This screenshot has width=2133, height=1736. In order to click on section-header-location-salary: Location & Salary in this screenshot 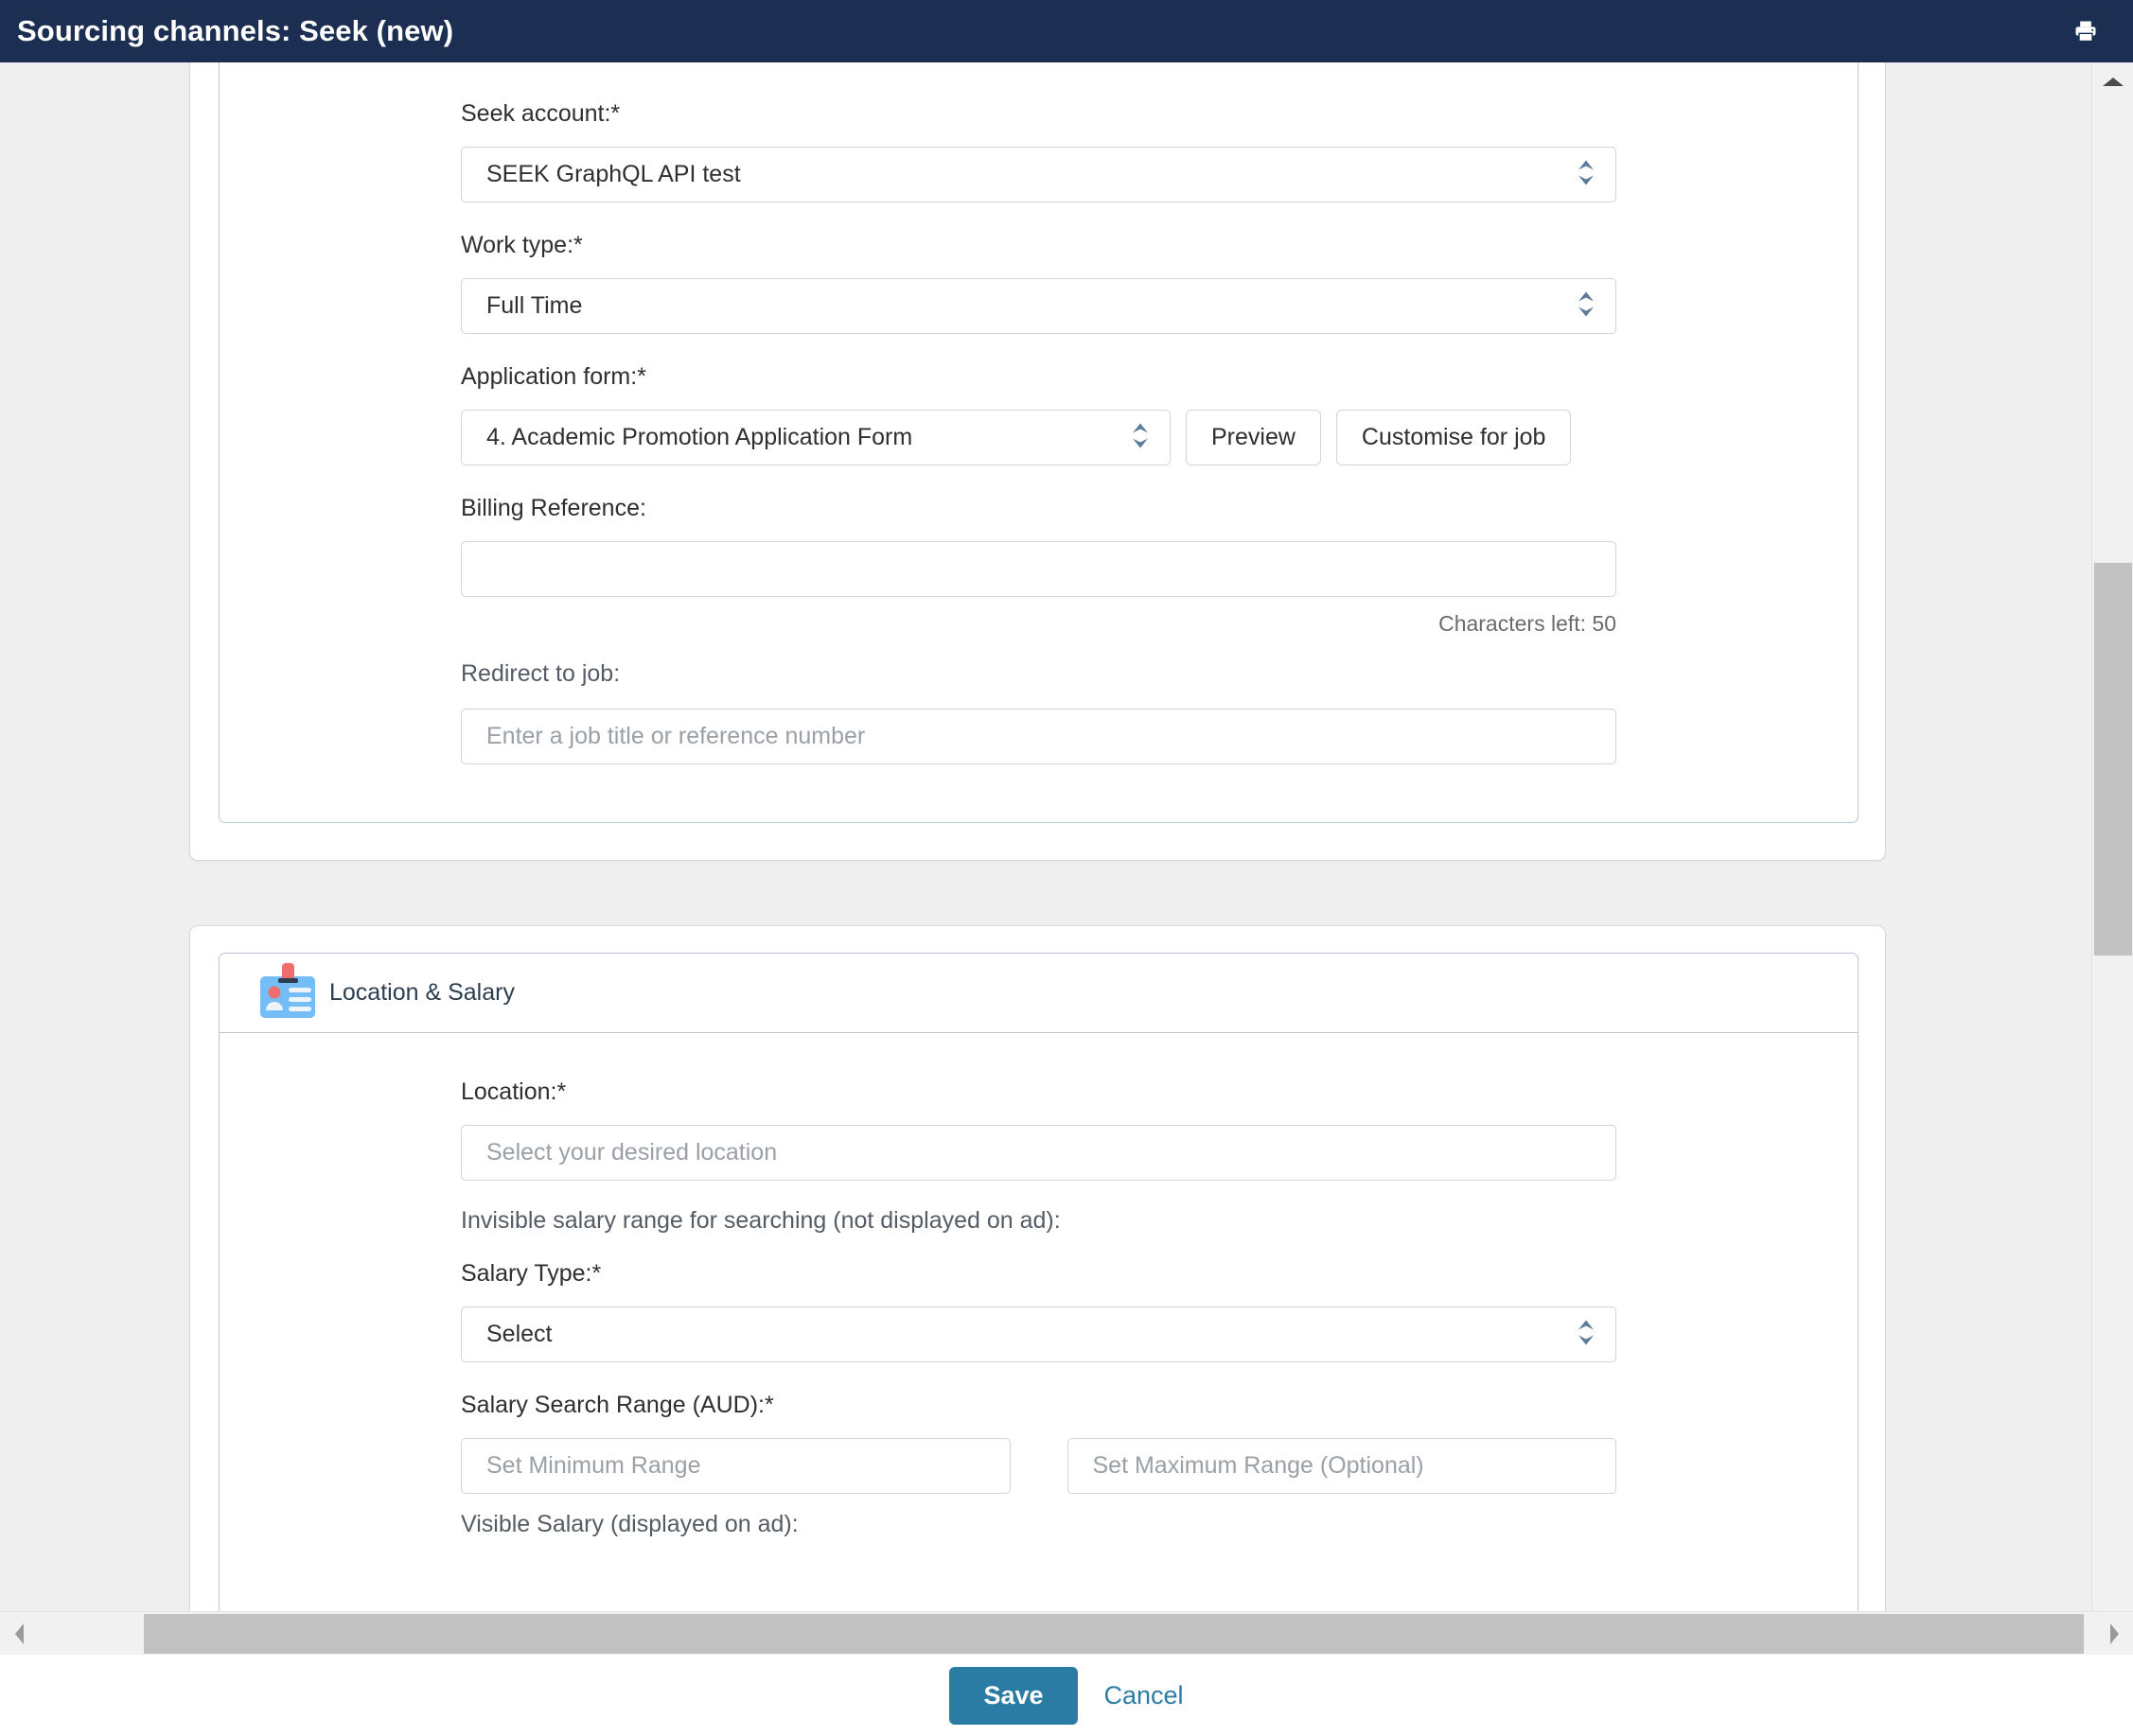, I will do `click(1039, 993)`.